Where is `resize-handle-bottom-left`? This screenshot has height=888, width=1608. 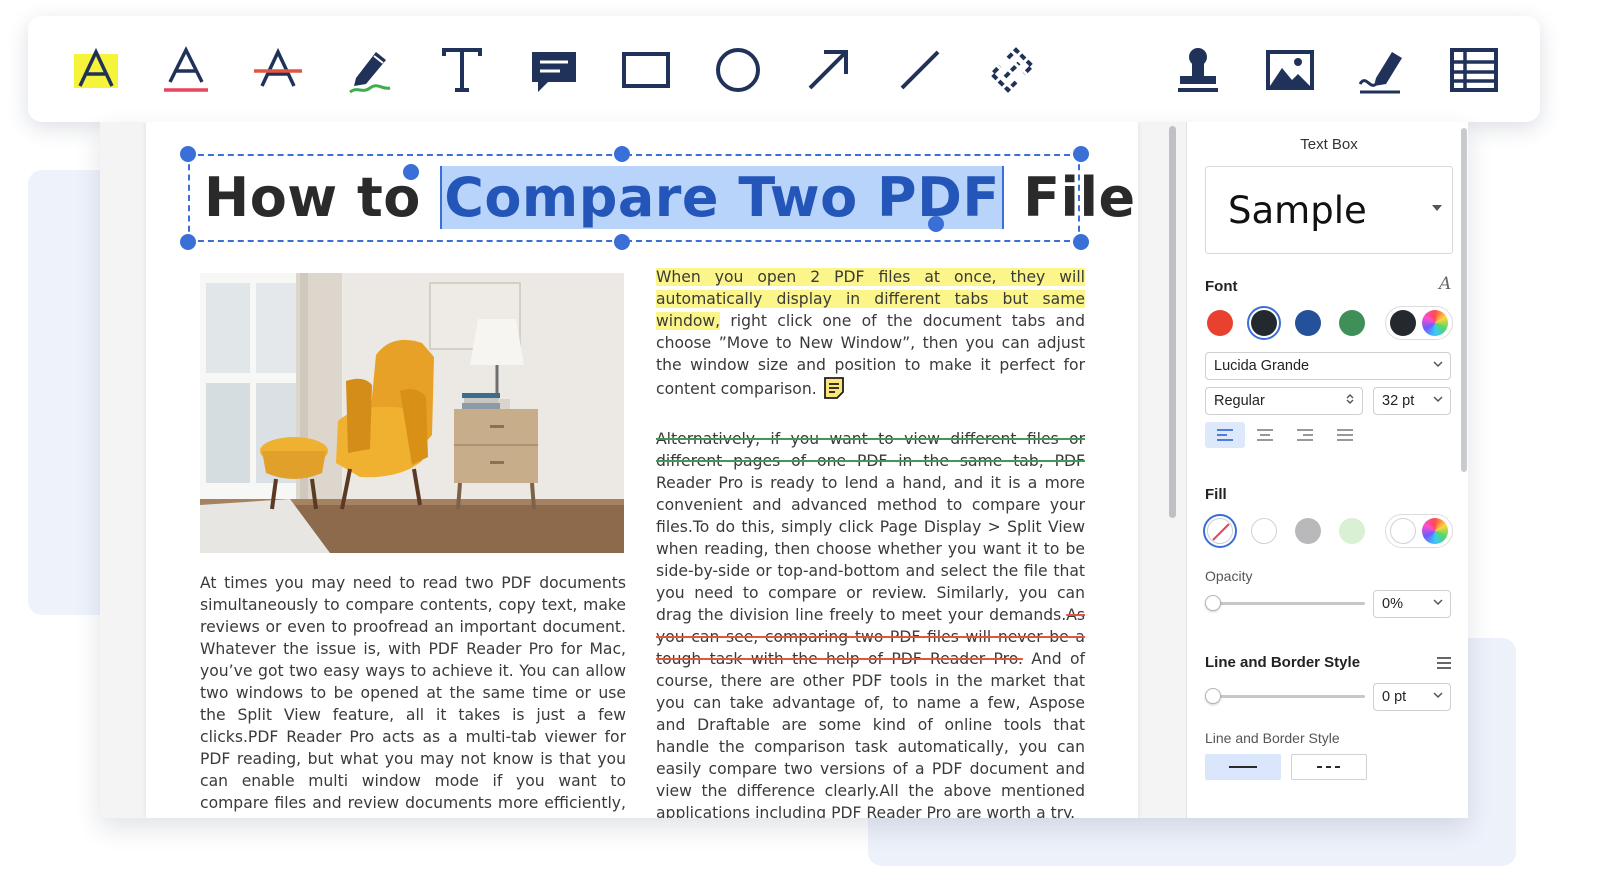
resize-handle-bottom-left is located at coordinates (188, 242).